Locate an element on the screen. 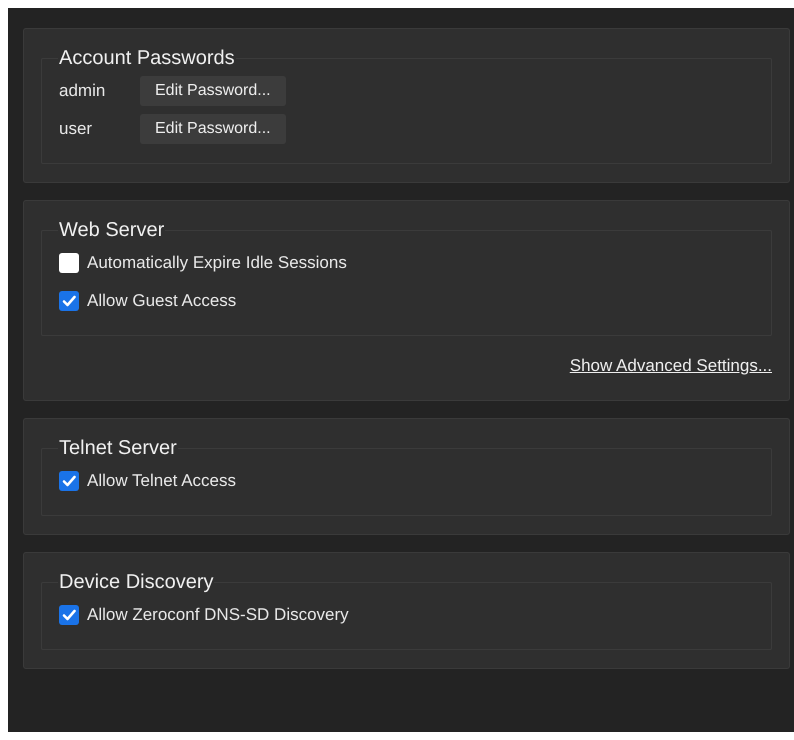  account-name: admin is located at coordinates (82, 90).